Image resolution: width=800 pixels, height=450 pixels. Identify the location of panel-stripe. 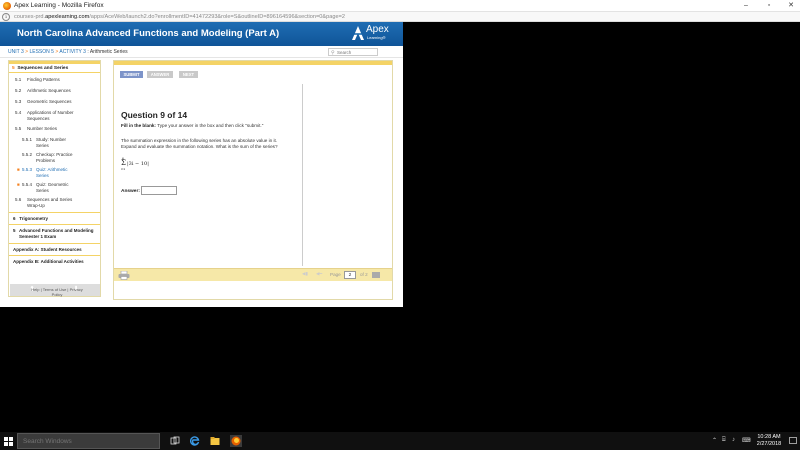
(253, 63).